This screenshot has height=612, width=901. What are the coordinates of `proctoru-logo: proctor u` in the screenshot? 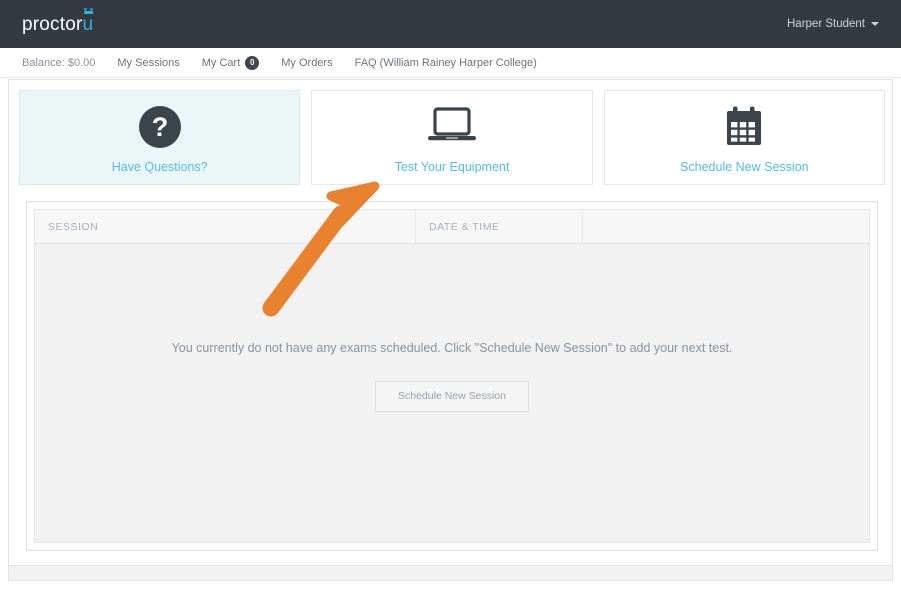 It's located at (58, 21).